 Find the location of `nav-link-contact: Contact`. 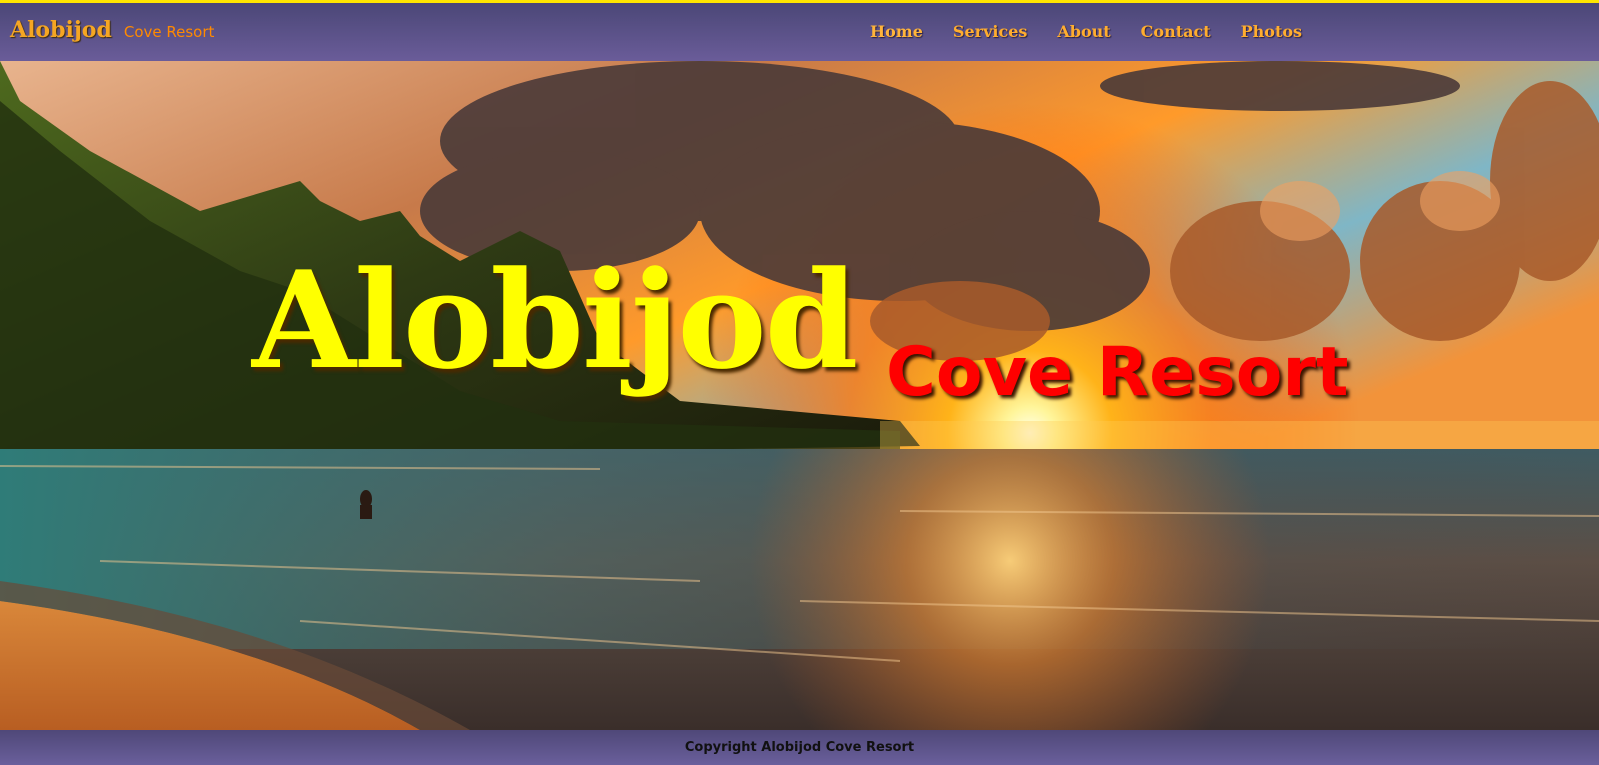

nav-link-contact: Contact is located at coordinates (1176, 31).